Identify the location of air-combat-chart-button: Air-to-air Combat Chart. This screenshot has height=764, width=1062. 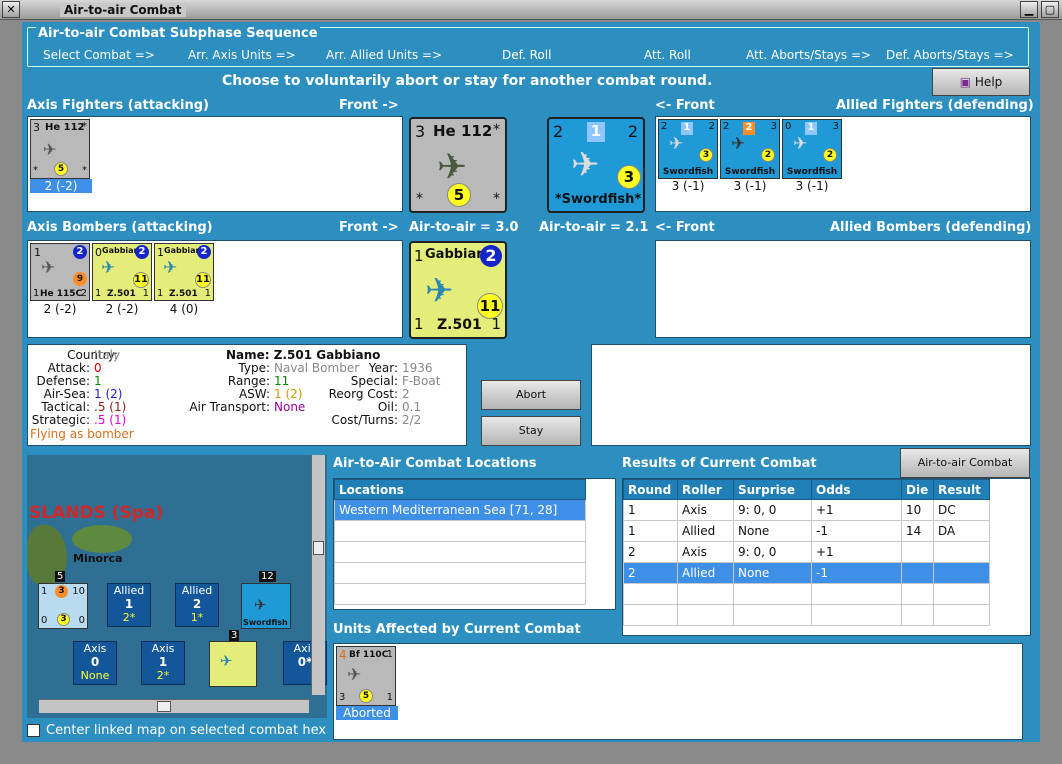
(965, 472).